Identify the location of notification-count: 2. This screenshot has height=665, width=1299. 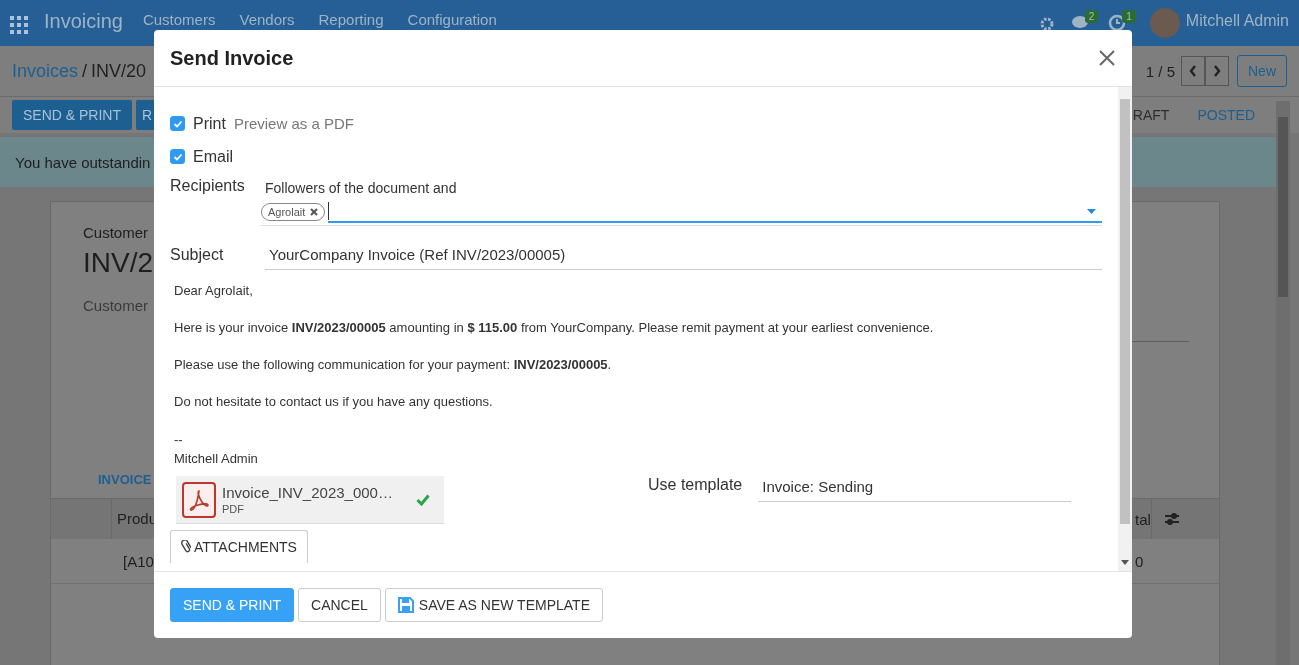
(1091, 16).